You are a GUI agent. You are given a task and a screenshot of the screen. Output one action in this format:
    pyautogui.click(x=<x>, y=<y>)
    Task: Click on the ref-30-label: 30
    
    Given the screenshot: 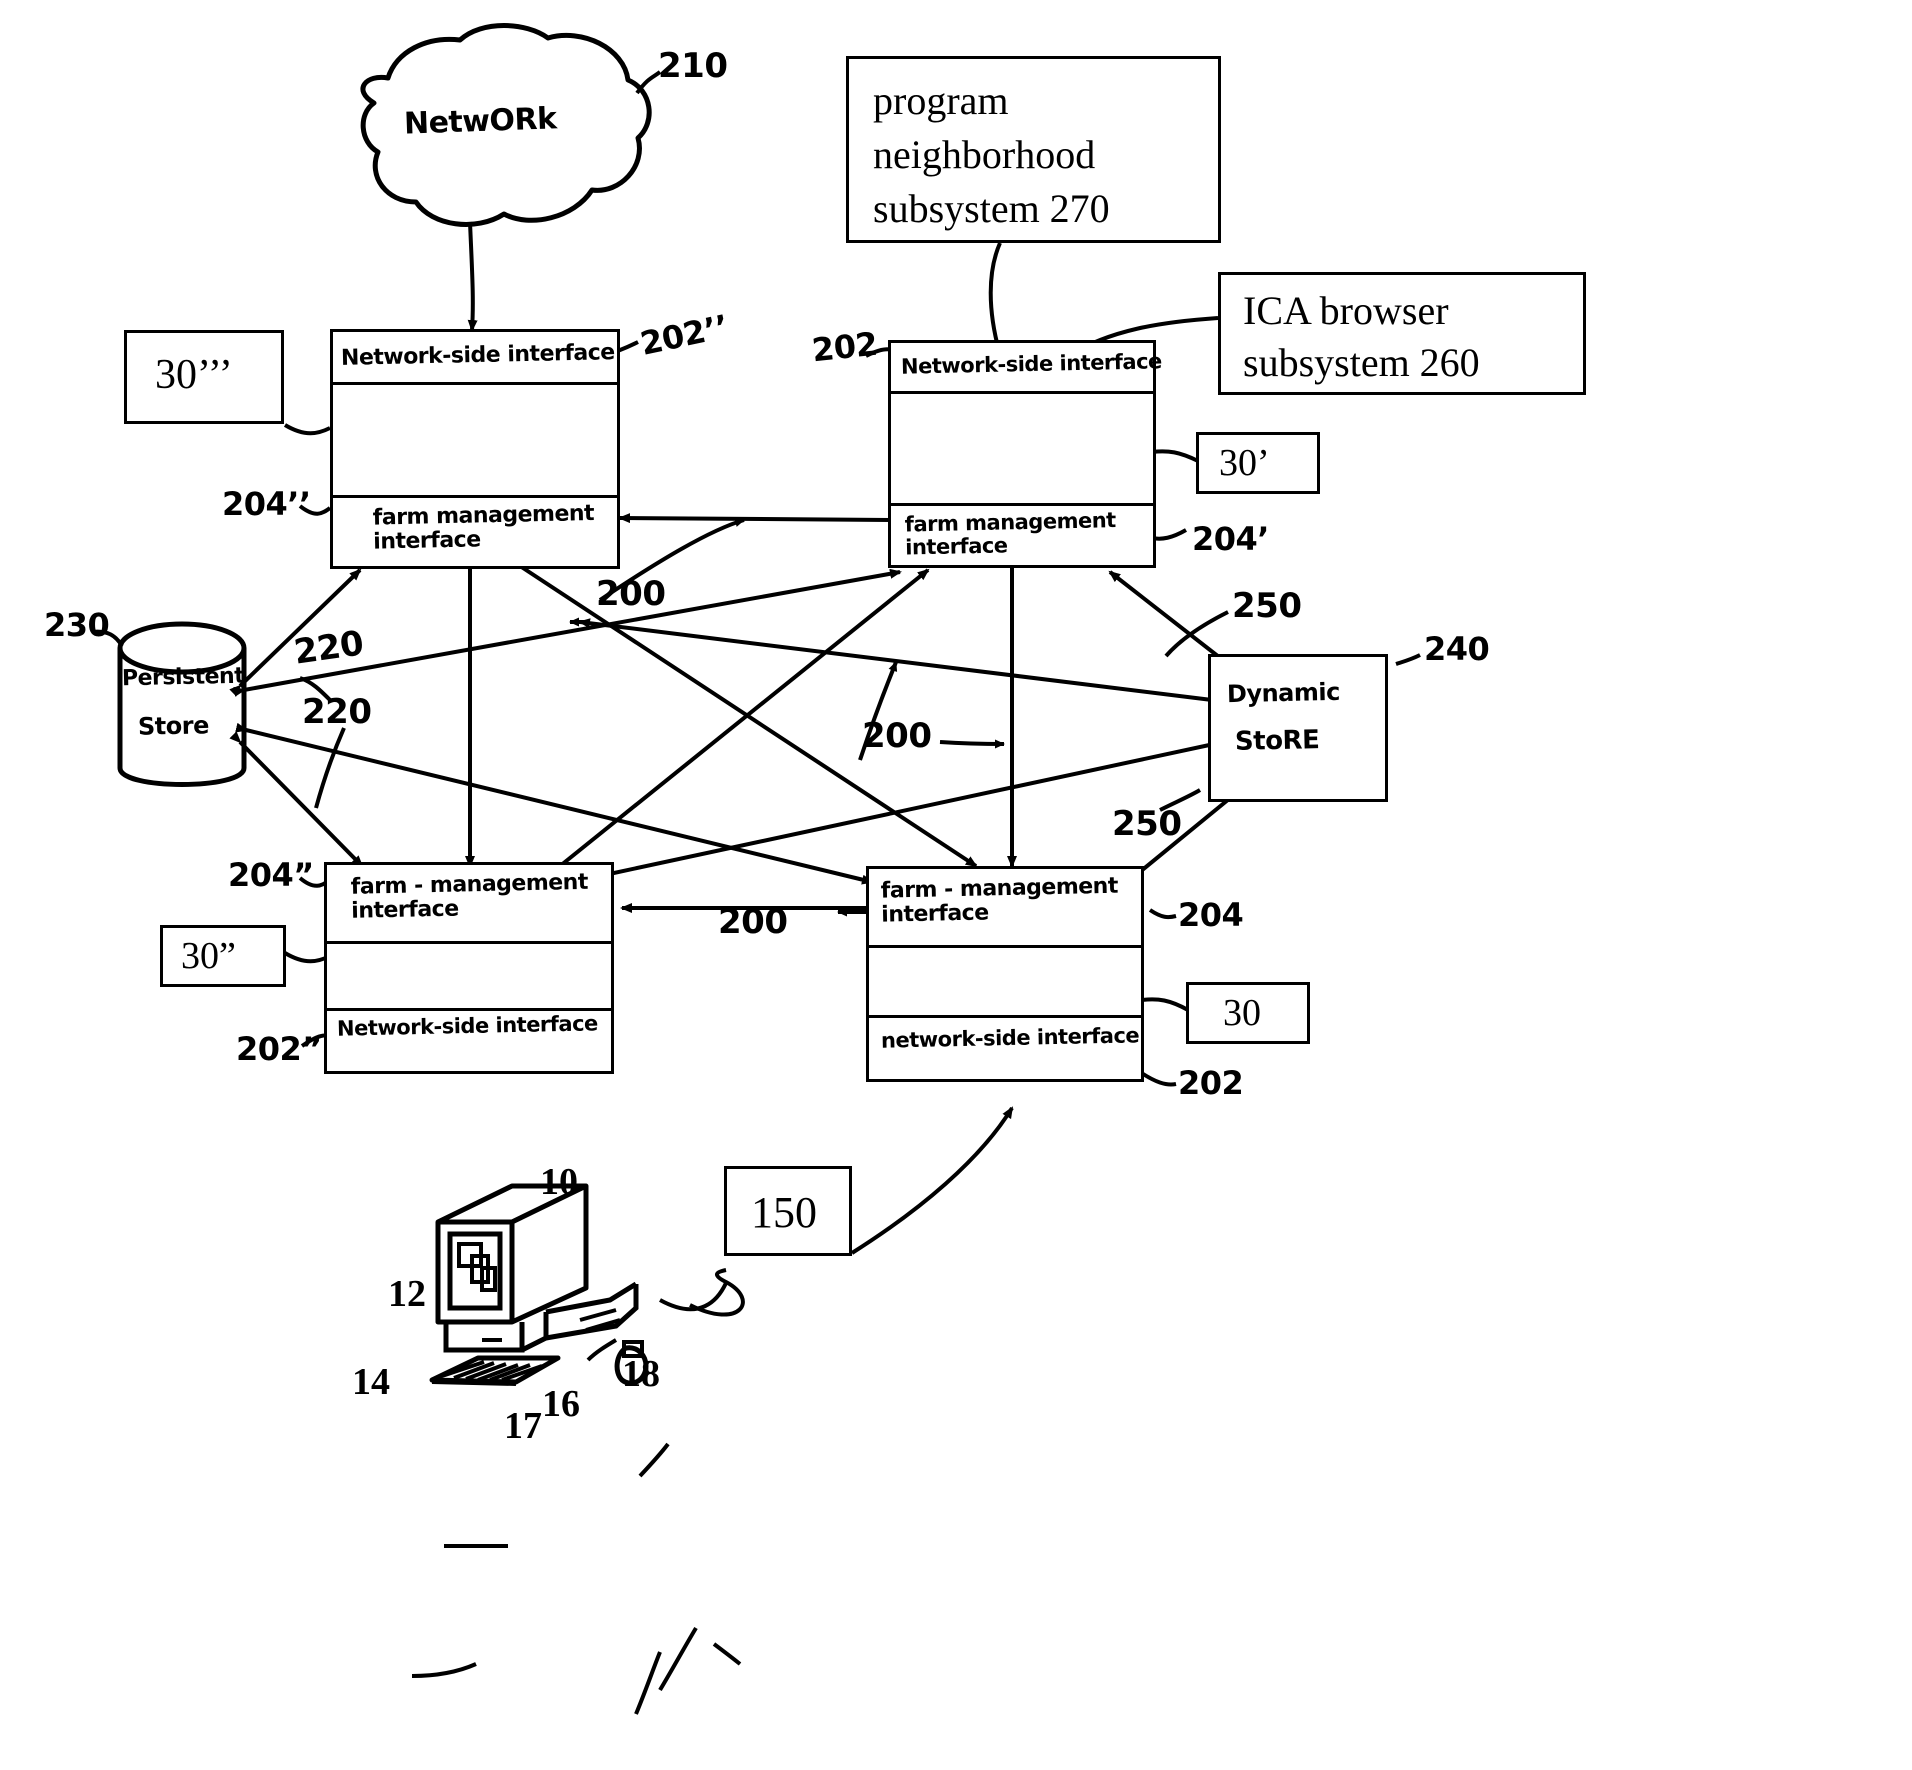 What is the action you would take?
    pyautogui.click(x=1242, y=1013)
    